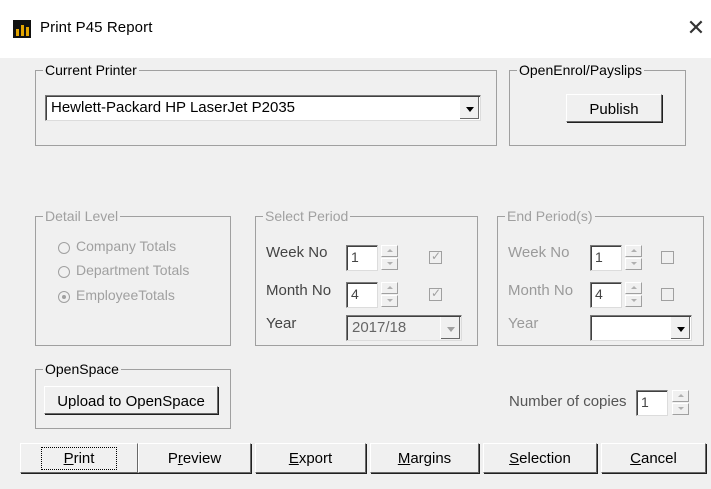 Image resolution: width=711 pixels, height=489 pixels. Describe the element at coordinates (539, 252) in the screenshot. I see `end-week-label: Week No` at that location.